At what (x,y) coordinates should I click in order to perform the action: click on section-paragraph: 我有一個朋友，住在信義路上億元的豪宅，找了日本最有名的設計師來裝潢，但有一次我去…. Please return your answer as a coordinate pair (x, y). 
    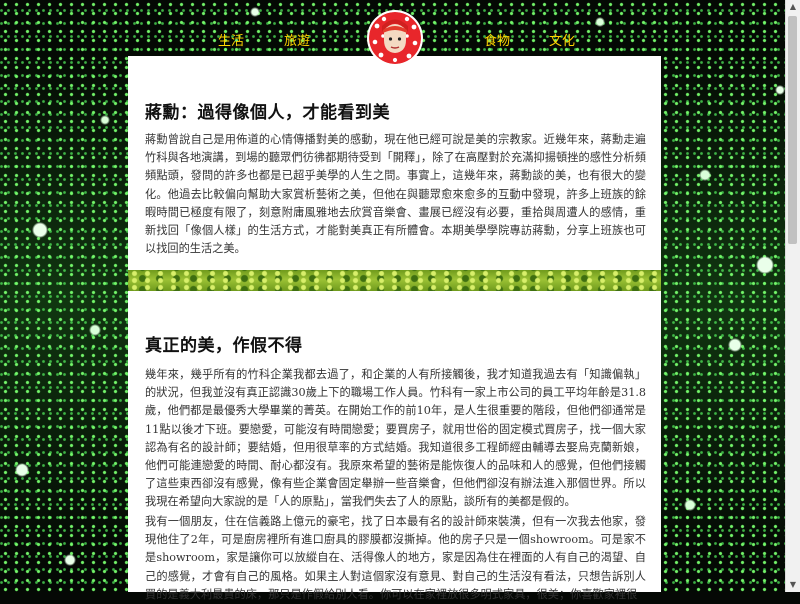
    Looking at the image, I should click on (395, 558).